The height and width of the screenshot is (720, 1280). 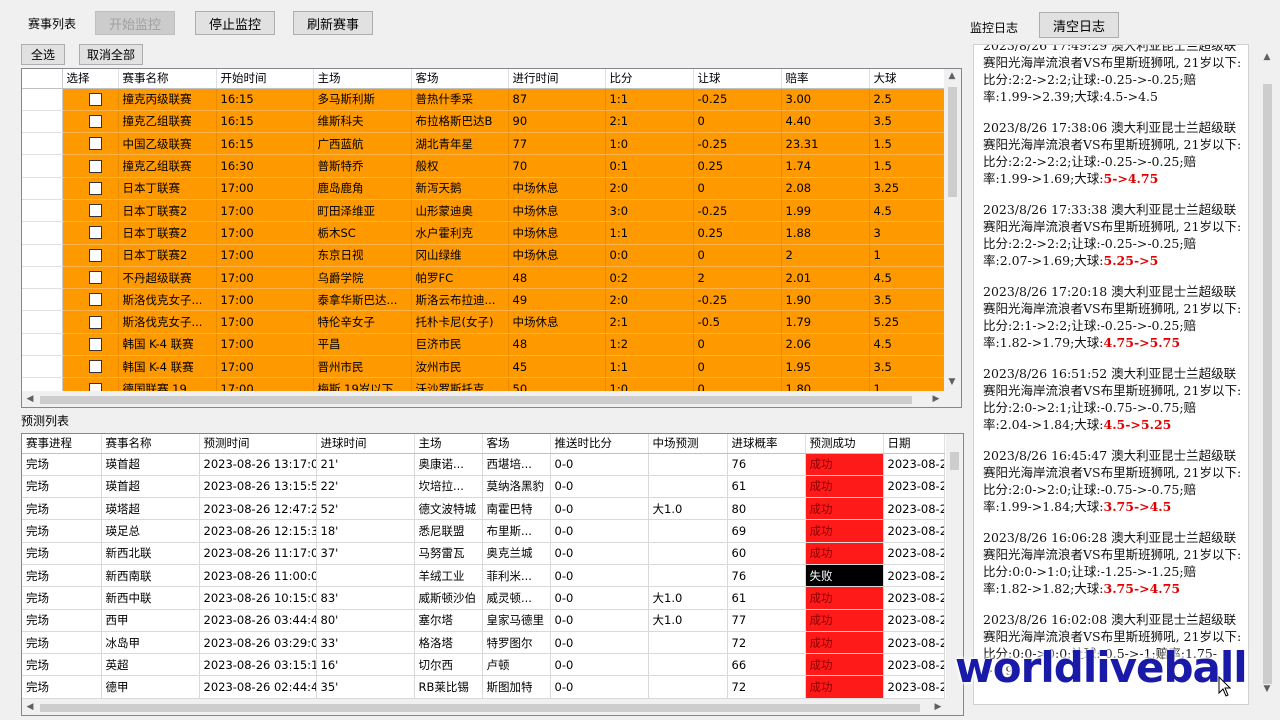 I want to click on match-col-header: 选择, so click(x=90, y=79).